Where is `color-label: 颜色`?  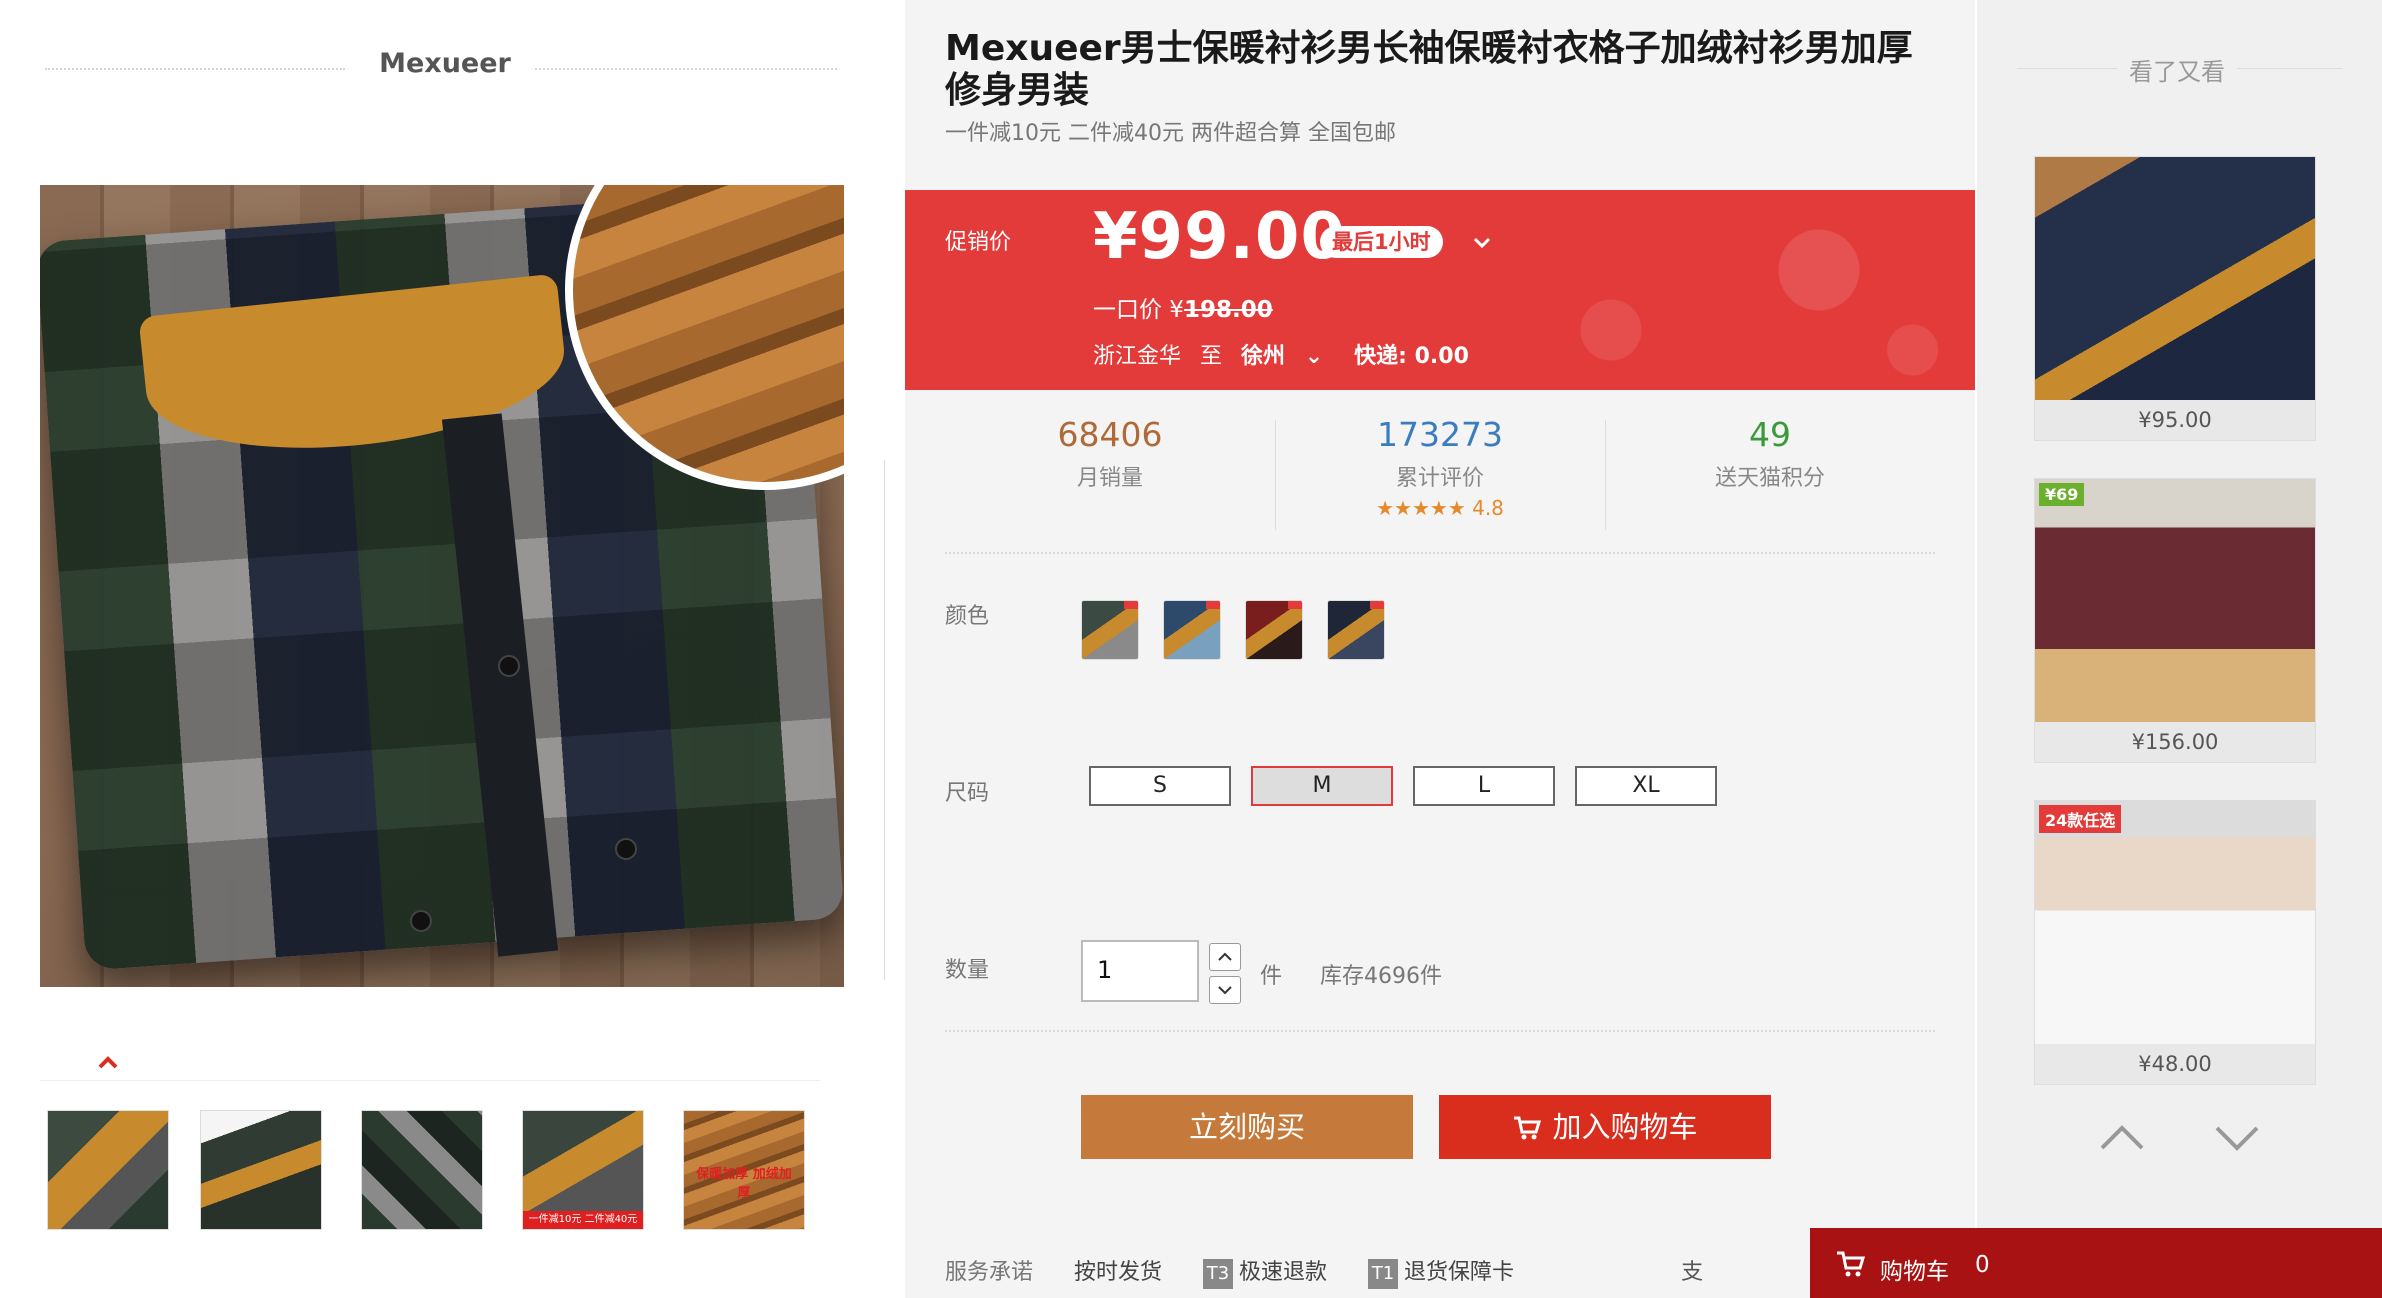 color-label: 颜色 is located at coordinates (967, 616).